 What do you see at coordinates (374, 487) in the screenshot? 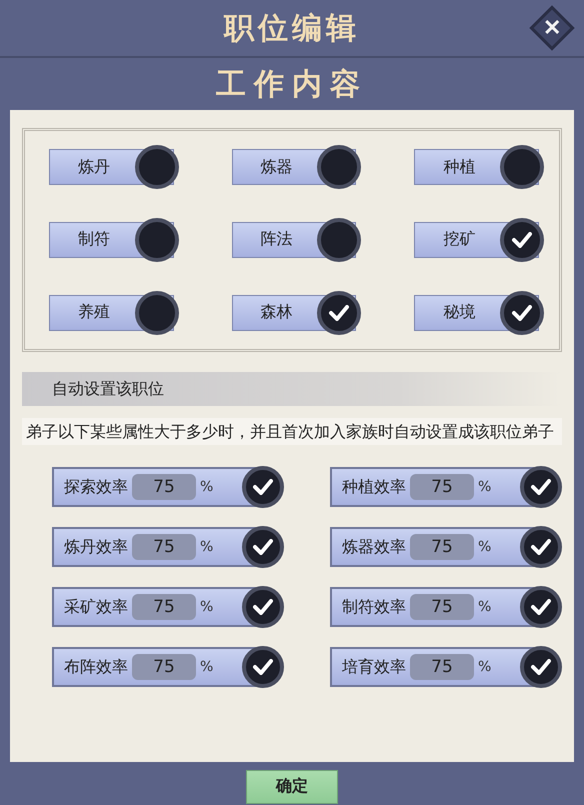
I see `attribute-label: 种植效率` at bounding box center [374, 487].